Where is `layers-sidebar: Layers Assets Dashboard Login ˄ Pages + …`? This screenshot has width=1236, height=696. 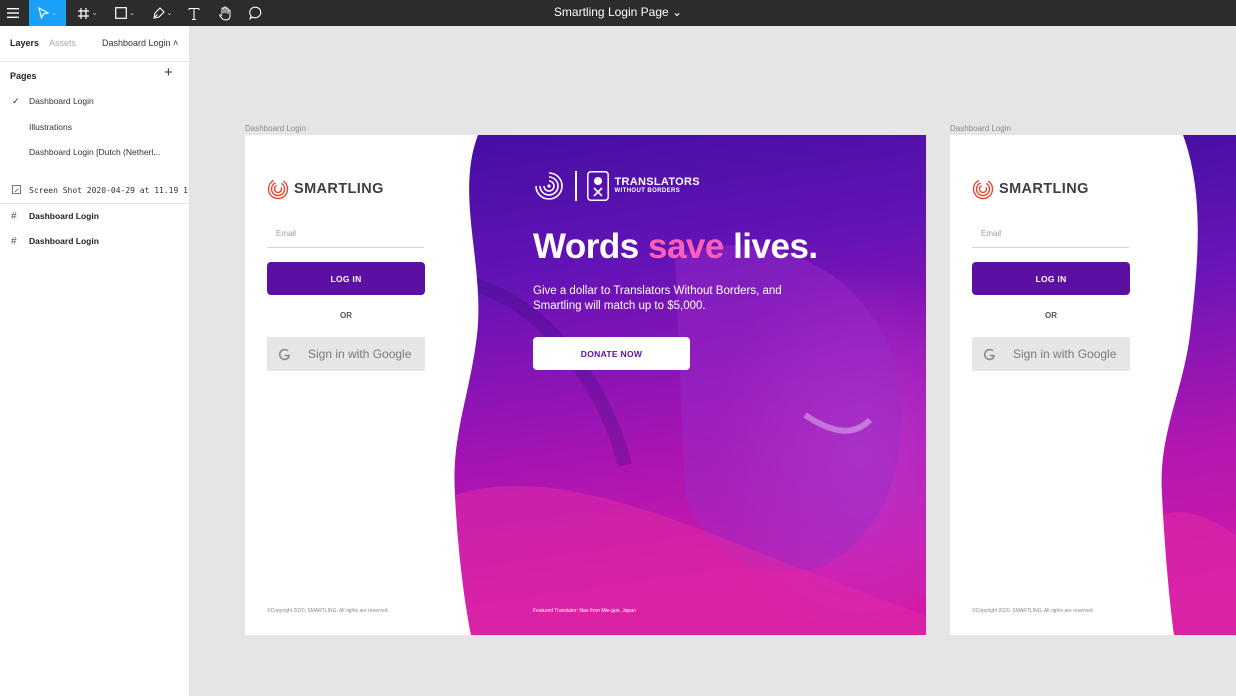
layers-sidebar: Layers Assets Dashboard Login ˄ Pages + … is located at coordinates (95, 361).